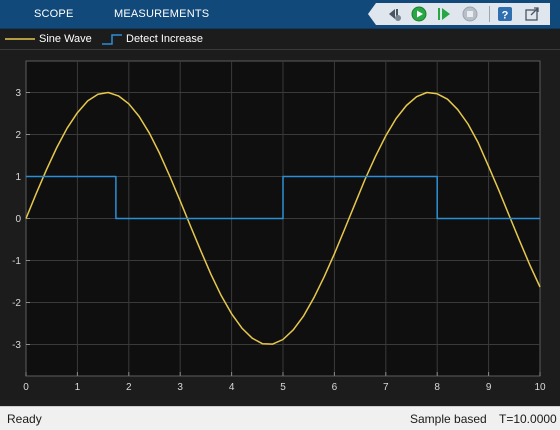  Describe the element at coordinates (419, 14) in the screenshot. I see `run-icon` at that location.